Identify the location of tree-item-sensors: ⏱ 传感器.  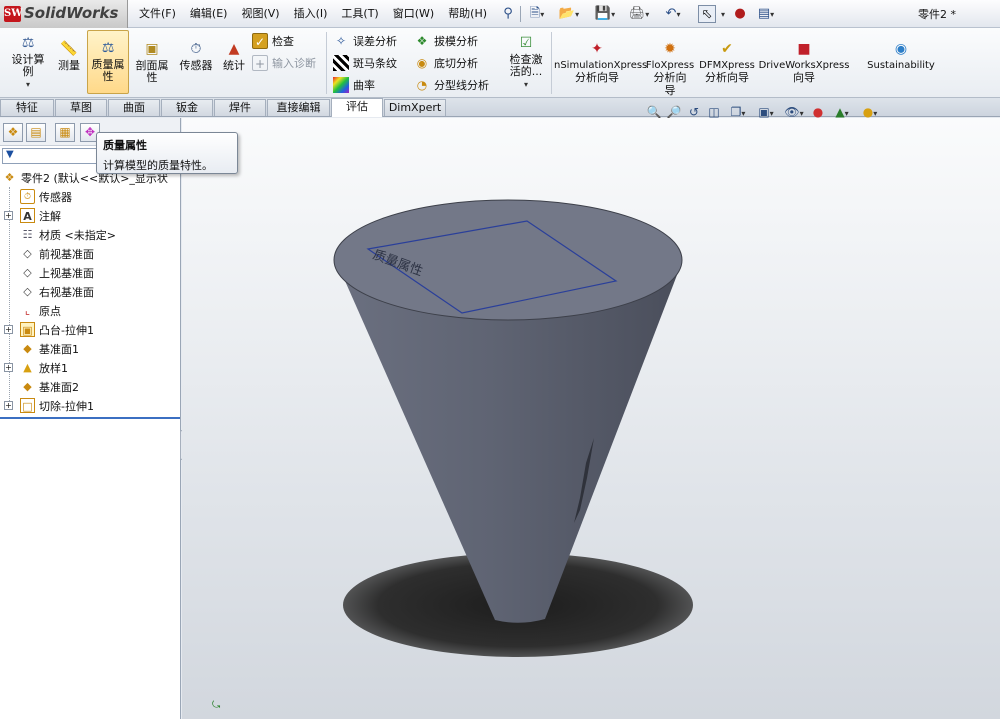
(46, 196).